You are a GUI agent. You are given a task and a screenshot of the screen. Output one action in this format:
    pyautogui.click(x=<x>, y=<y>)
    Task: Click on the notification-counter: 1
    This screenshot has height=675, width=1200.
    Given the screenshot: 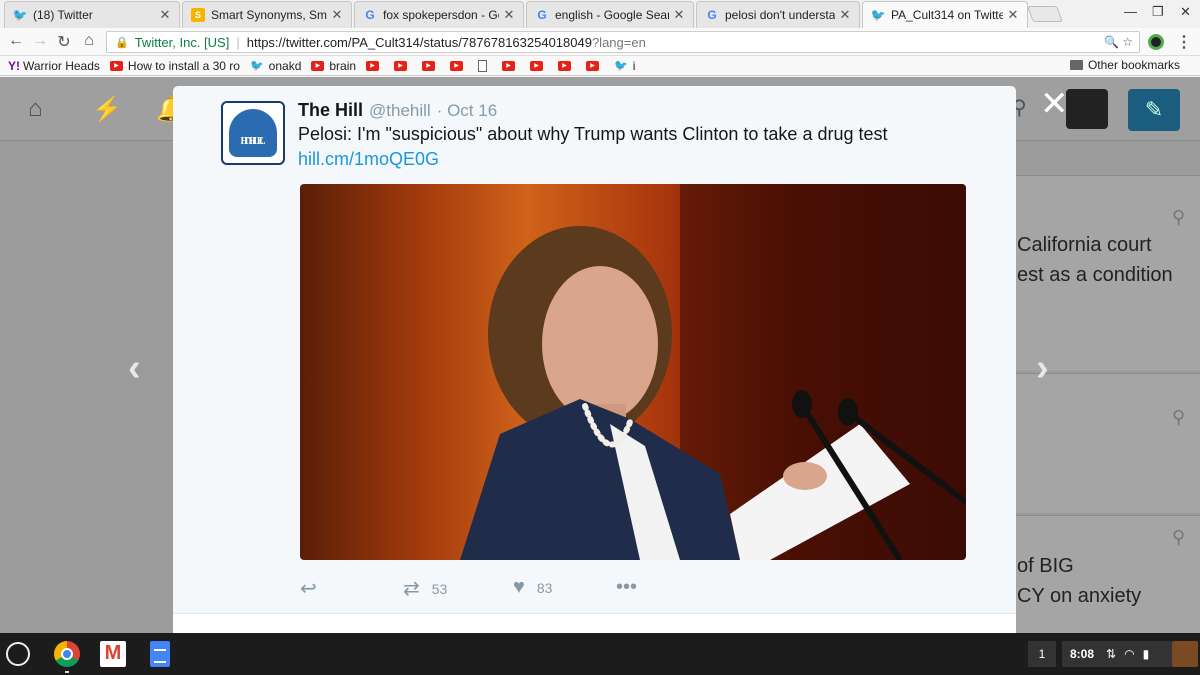 What is the action you would take?
    pyautogui.click(x=1042, y=654)
    